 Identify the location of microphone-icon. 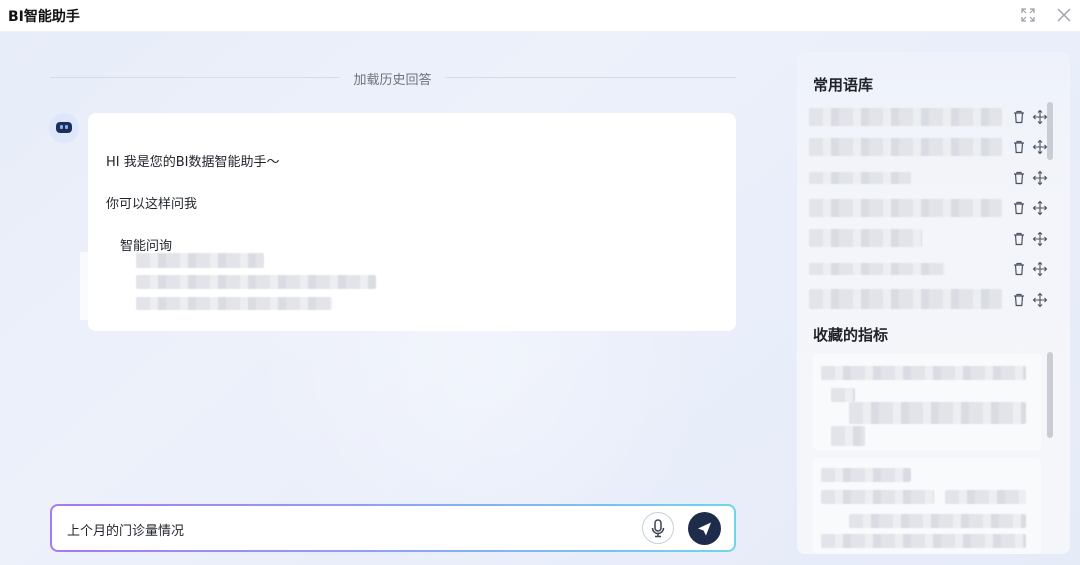
(658, 528).